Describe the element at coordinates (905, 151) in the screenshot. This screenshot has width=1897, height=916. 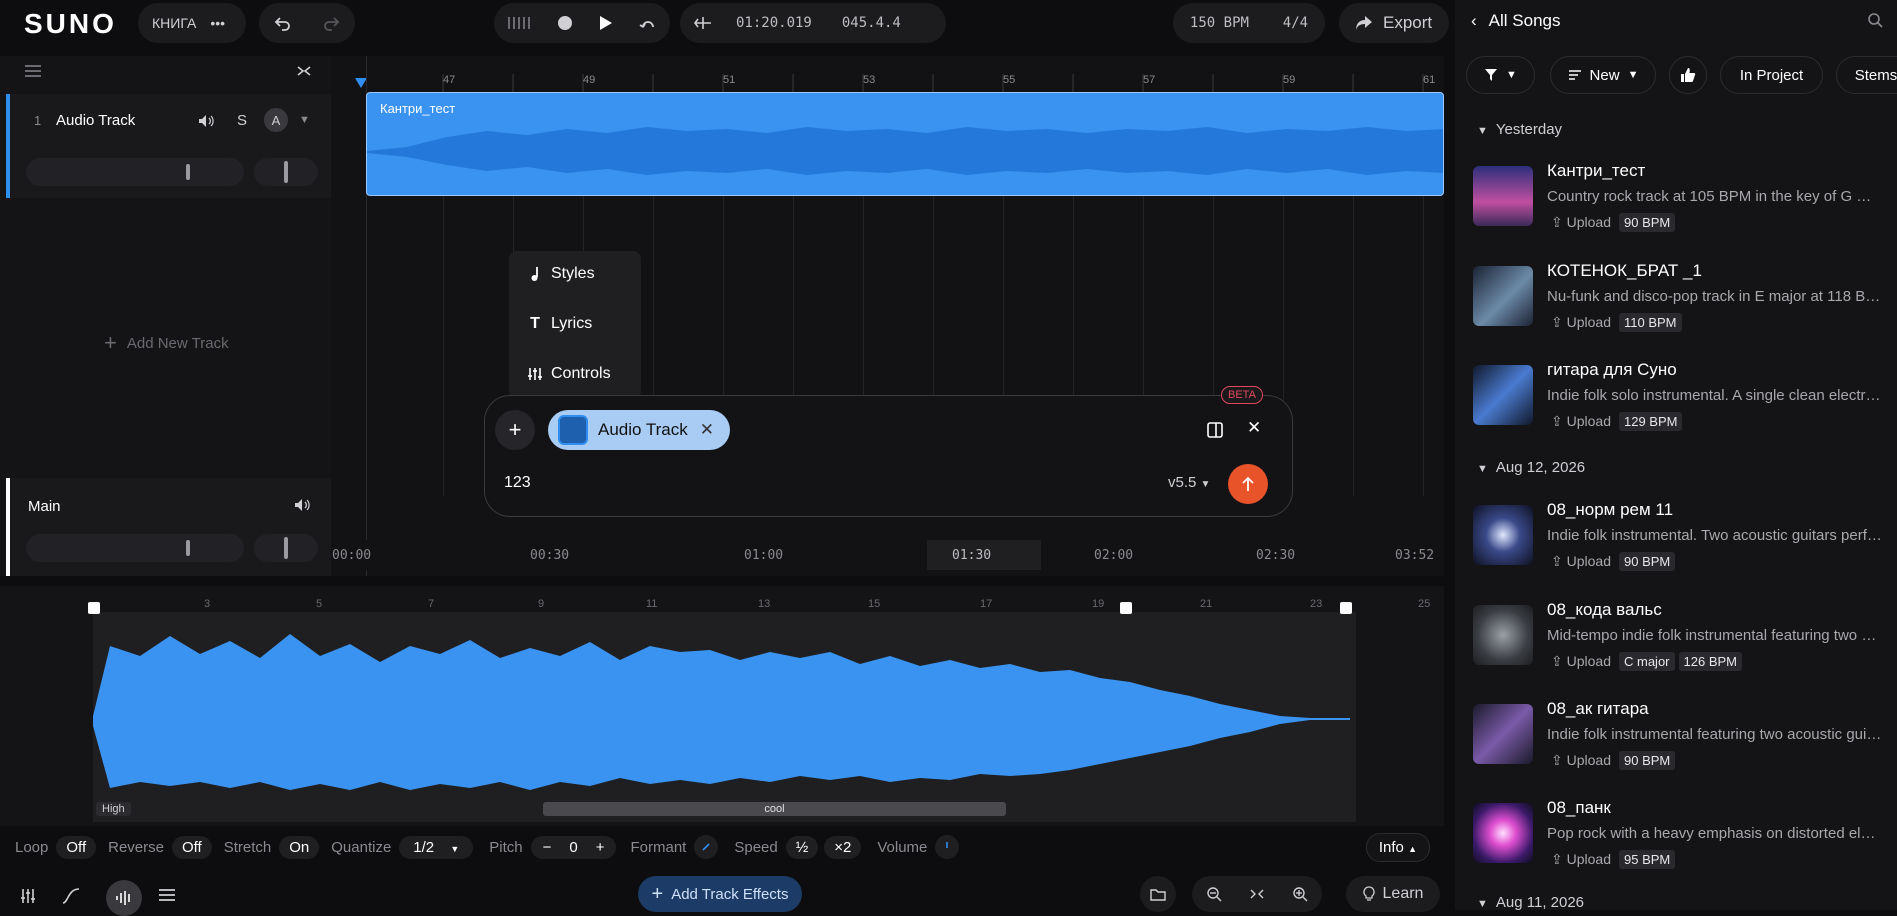
I see `clip-waveform` at that location.